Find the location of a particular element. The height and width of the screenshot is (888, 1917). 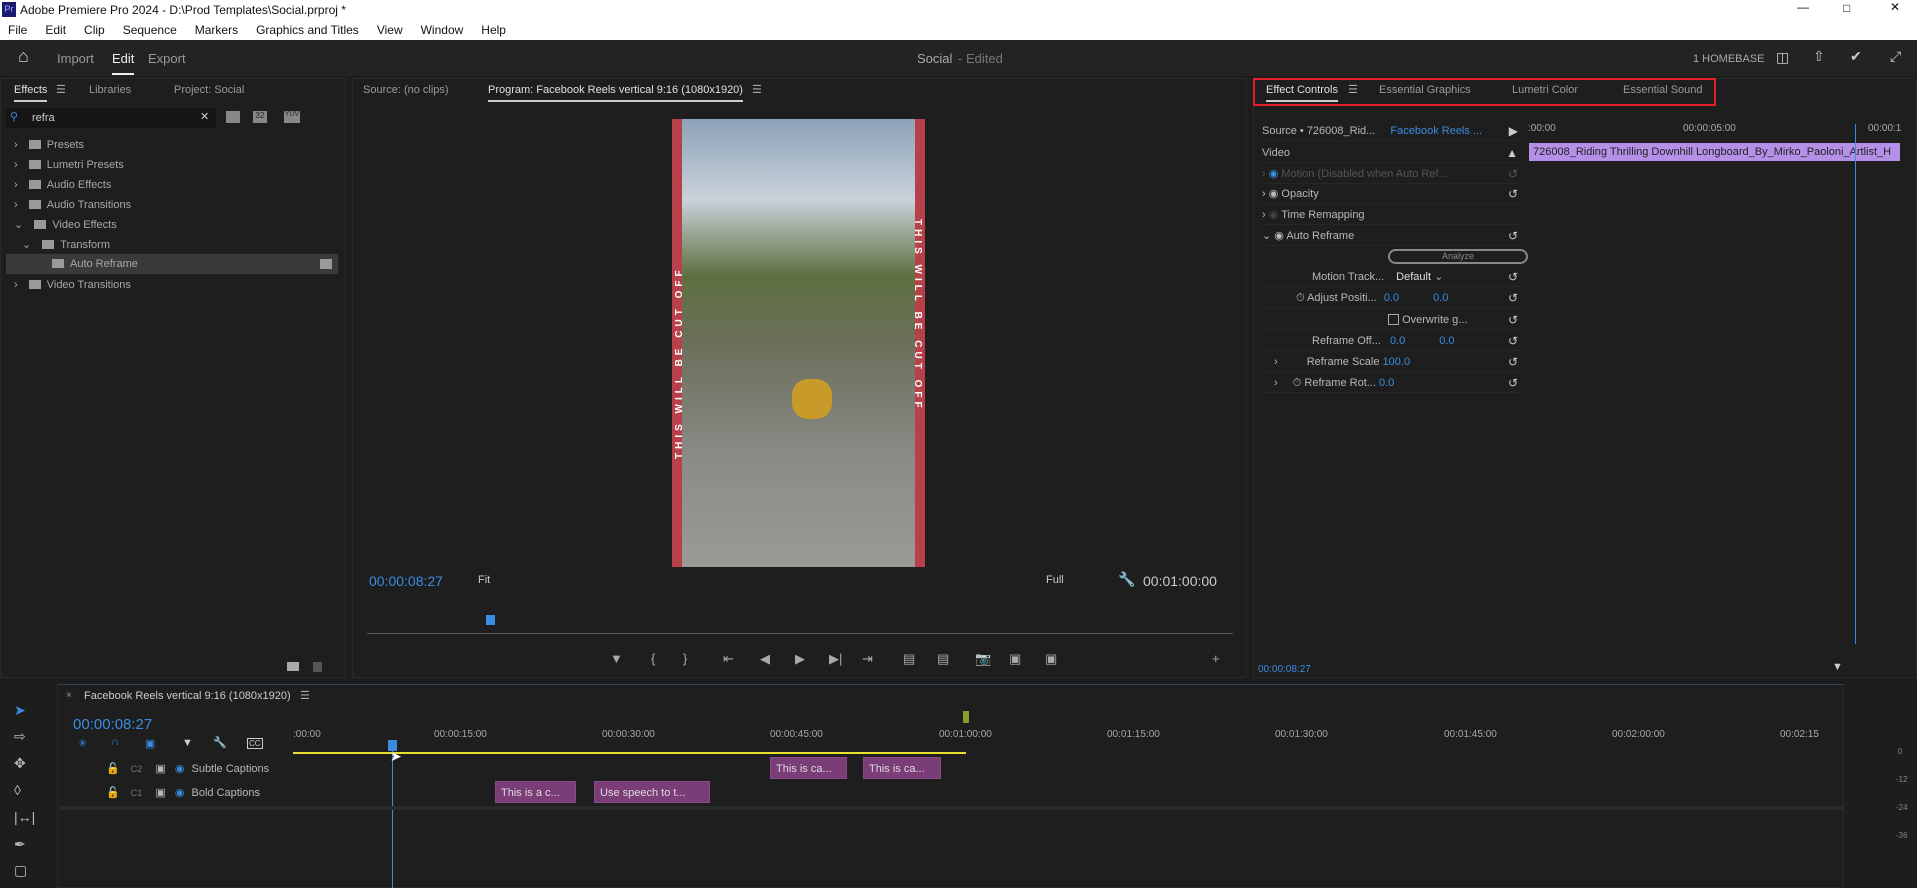

home-icon: ⌂ is located at coordinates (23, 56).